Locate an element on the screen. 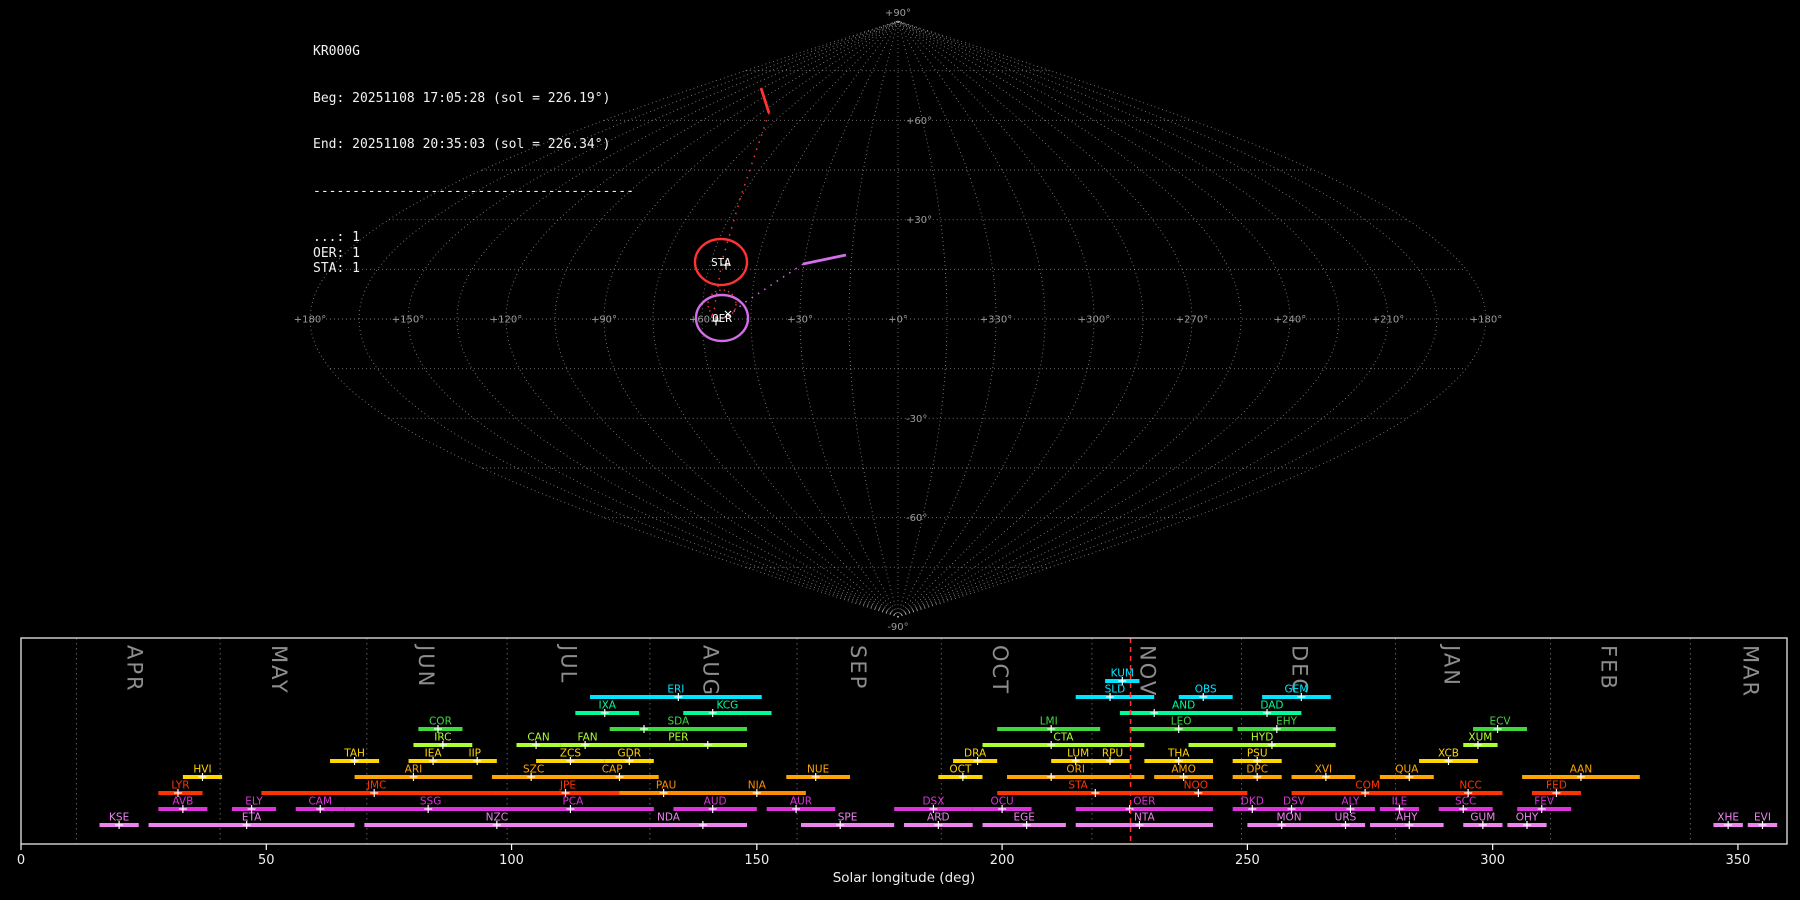 Image resolution: width=1800 pixels, height=900 pixels. shower-label-PER: PER is located at coordinates (678, 738).